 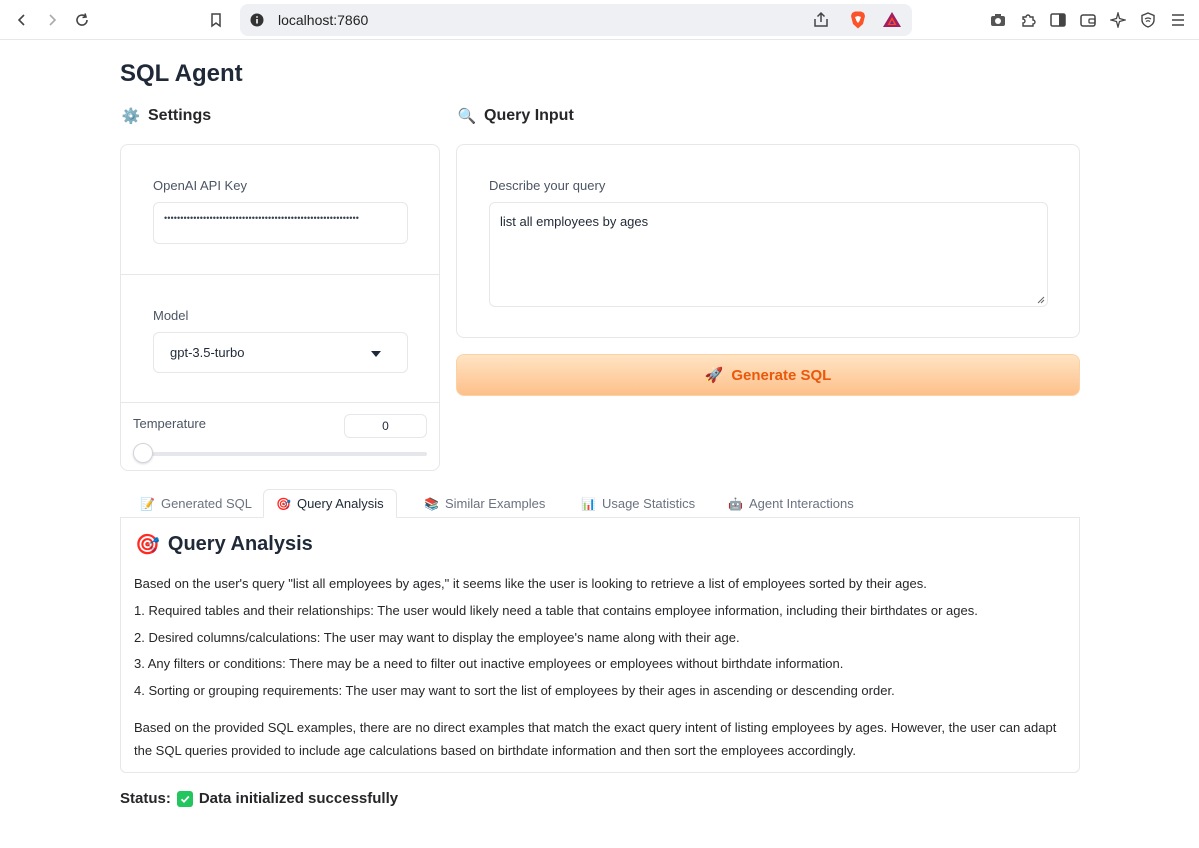 What do you see at coordinates (323, 20) in the screenshot?
I see `url-text: localhost:7860` at bounding box center [323, 20].